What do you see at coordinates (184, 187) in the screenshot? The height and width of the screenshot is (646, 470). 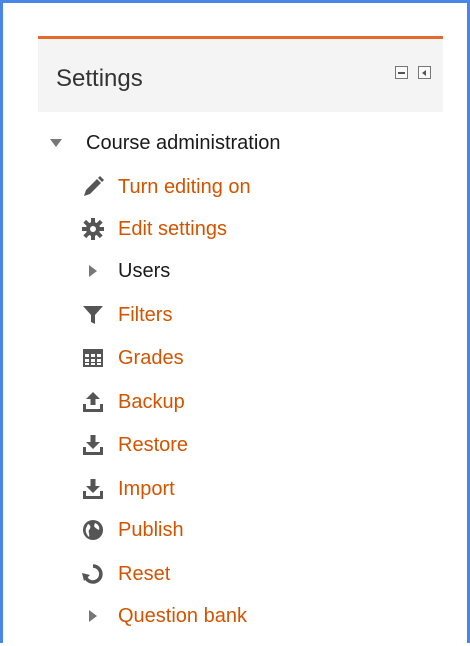 I see `tree-item-label: Turn editing on` at bounding box center [184, 187].